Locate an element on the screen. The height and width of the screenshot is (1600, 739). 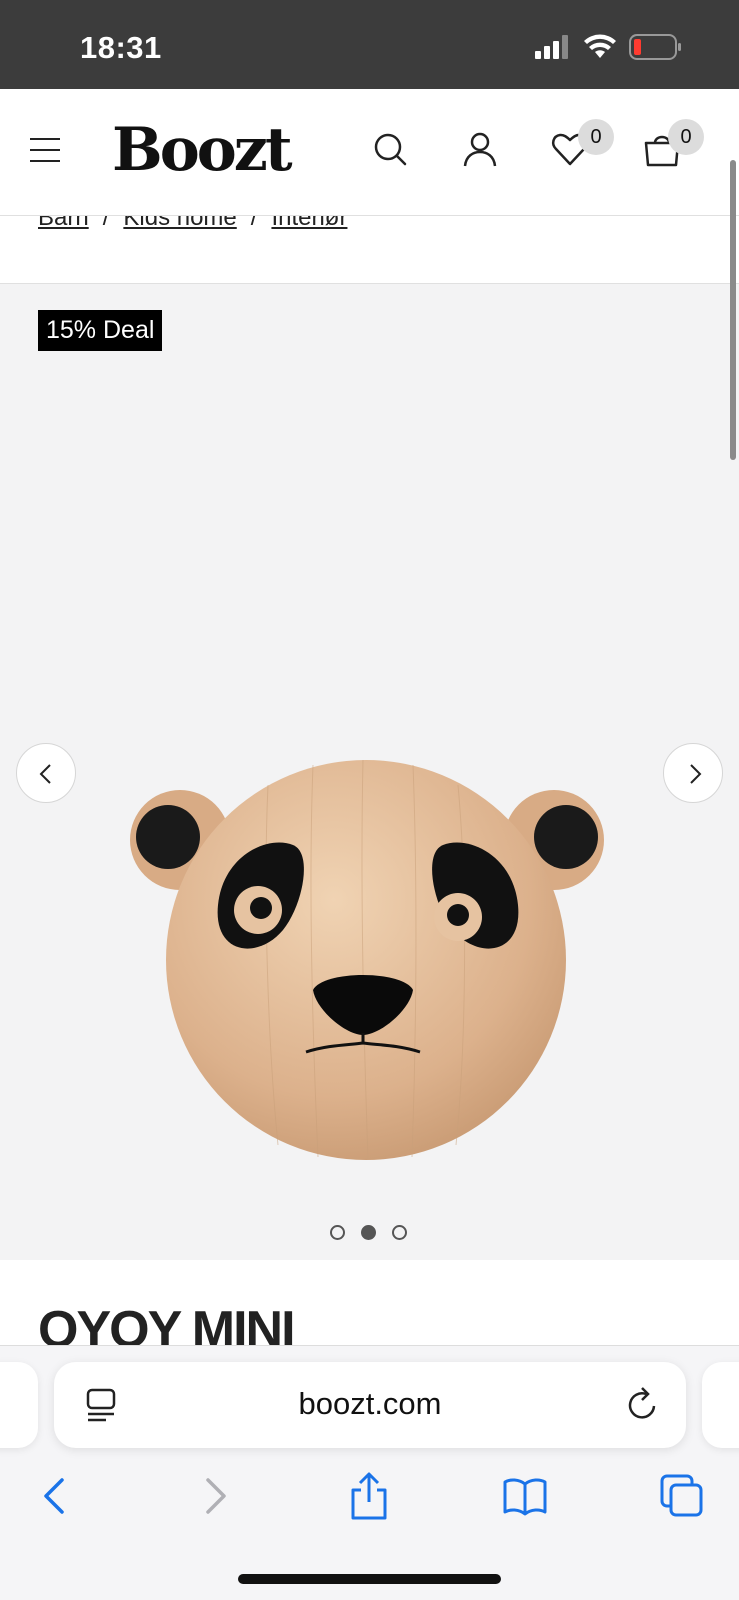
tabs-button is located at coordinates (682, 1496).